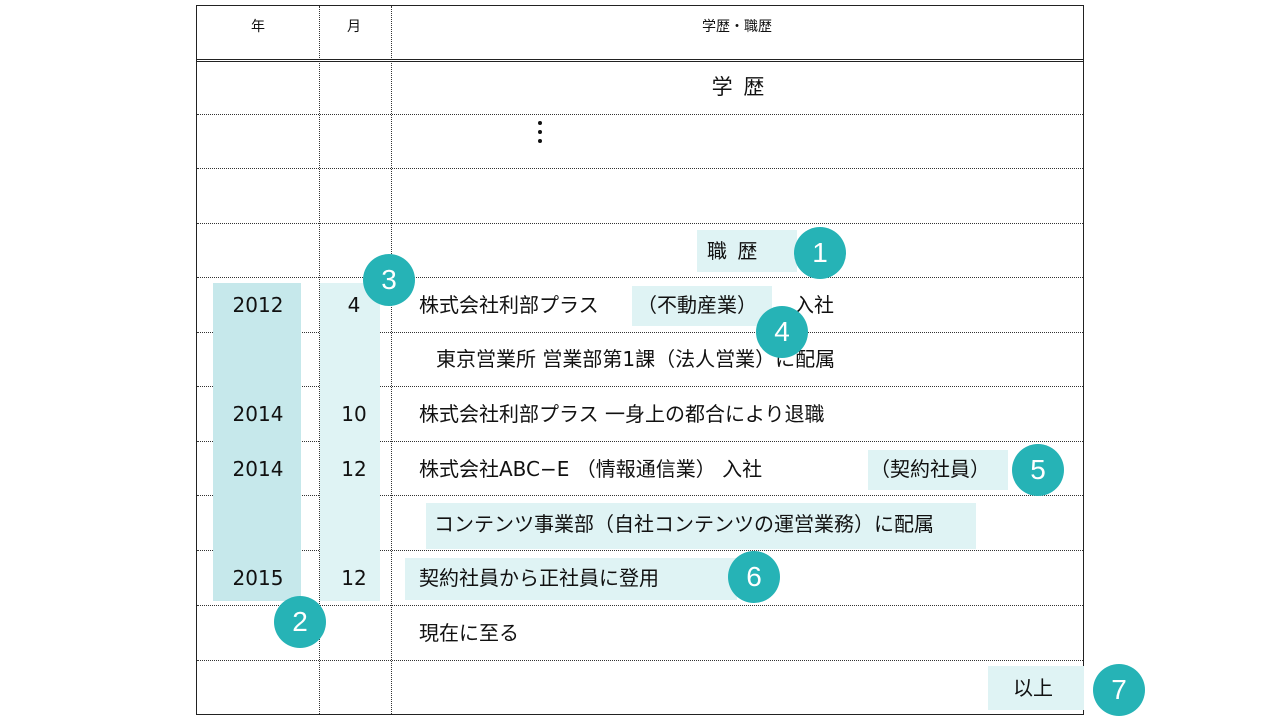 Image resolution: width=1280 pixels, height=720 pixels. Describe the element at coordinates (697, 305) in the screenshot. I see `row1-industry: （不動産業）` at that location.